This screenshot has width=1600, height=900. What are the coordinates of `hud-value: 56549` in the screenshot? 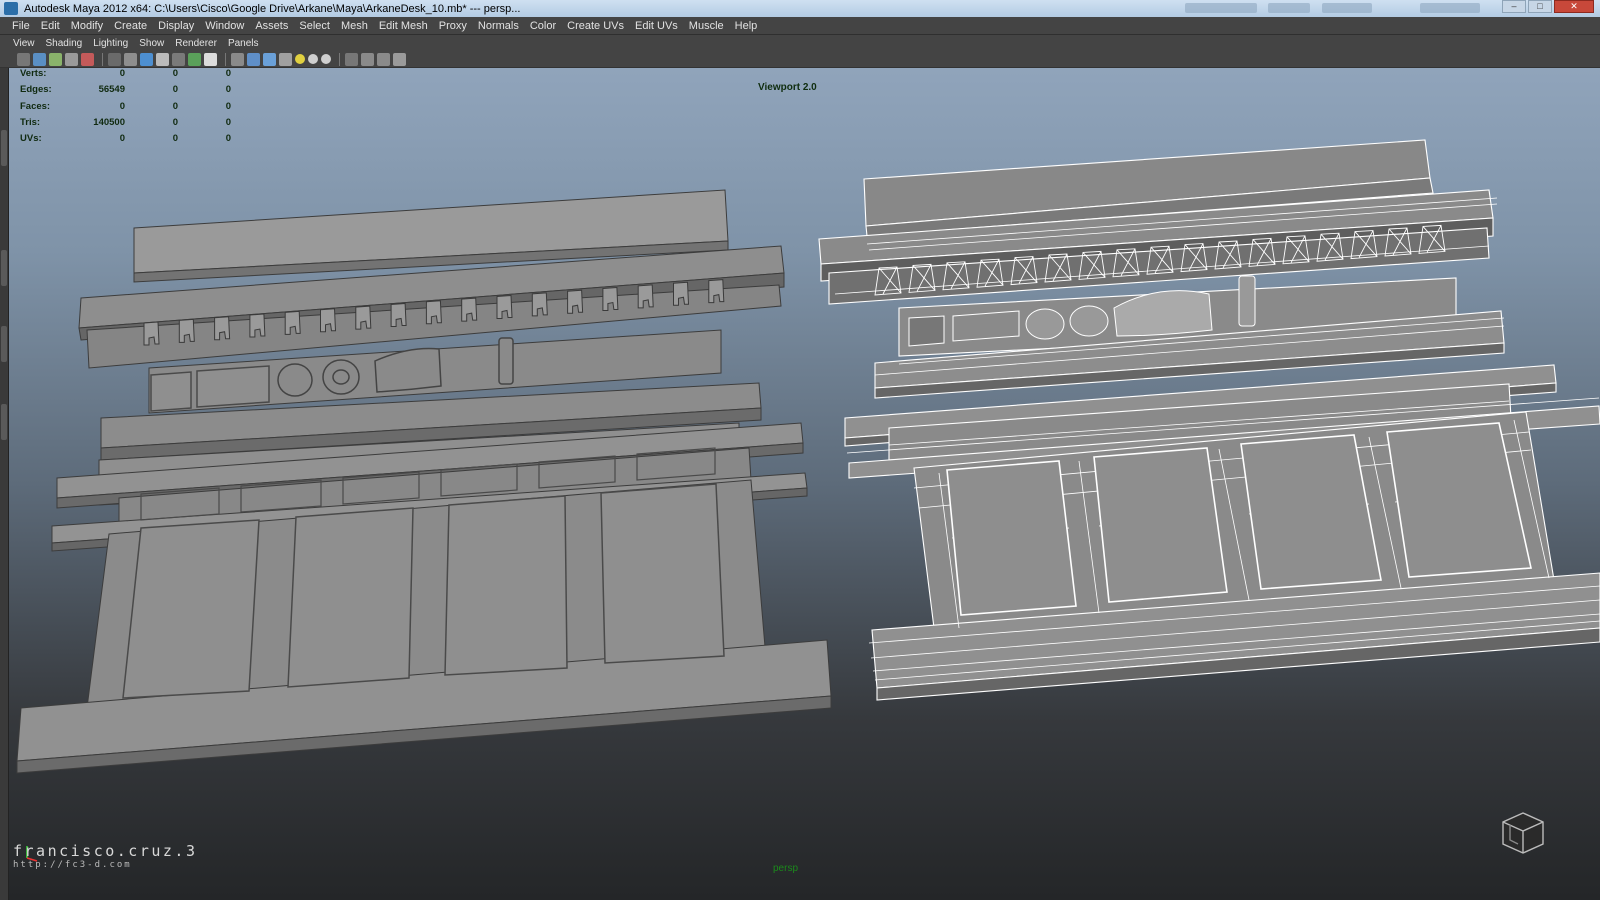 It's located at (111, 90).